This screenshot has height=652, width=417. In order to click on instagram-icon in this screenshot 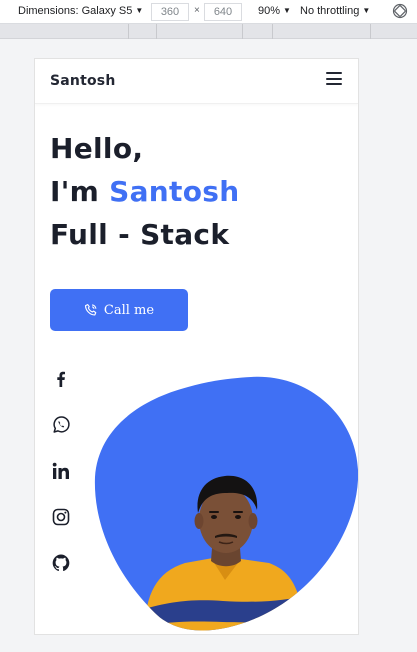, I will do `click(61, 517)`.